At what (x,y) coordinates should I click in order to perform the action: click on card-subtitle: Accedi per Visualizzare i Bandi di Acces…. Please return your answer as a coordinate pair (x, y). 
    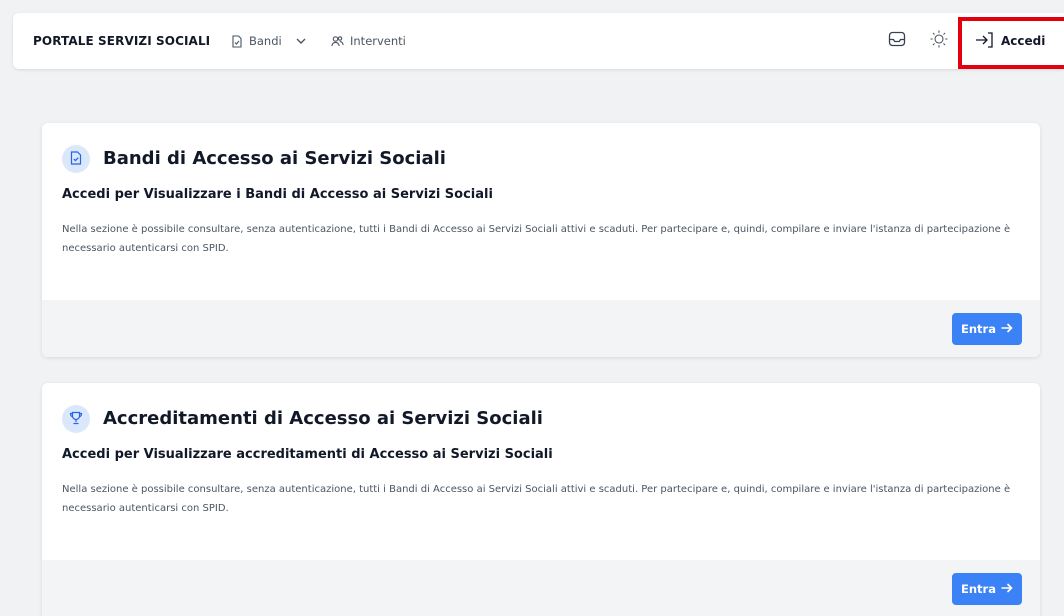
    Looking at the image, I should click on (277, 194).